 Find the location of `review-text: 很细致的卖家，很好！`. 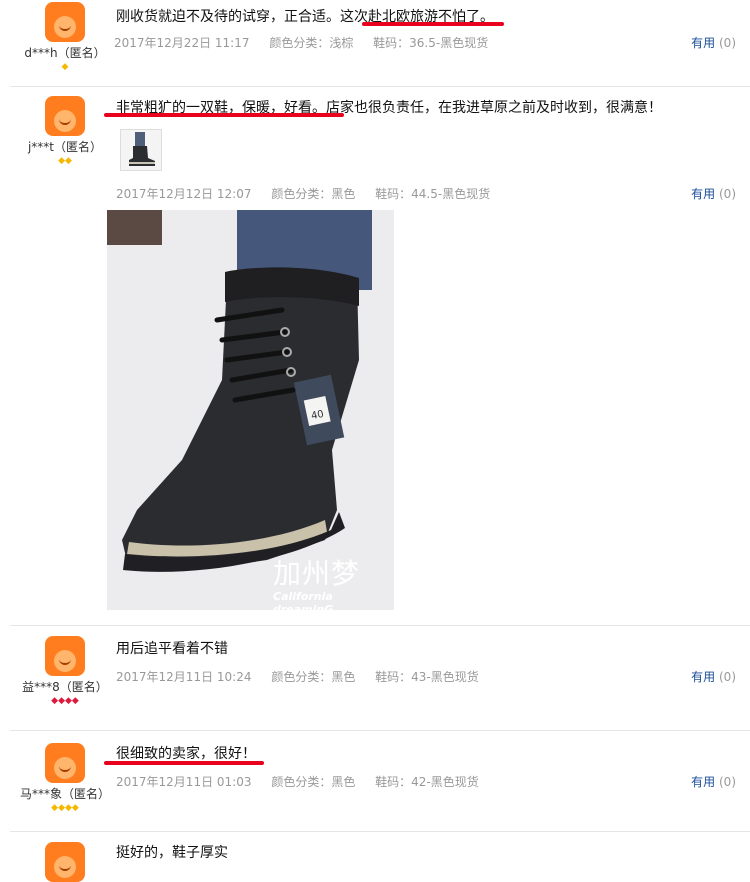

review-text: 很细致的卖家，很好！ is located at coordinates (186, 754).